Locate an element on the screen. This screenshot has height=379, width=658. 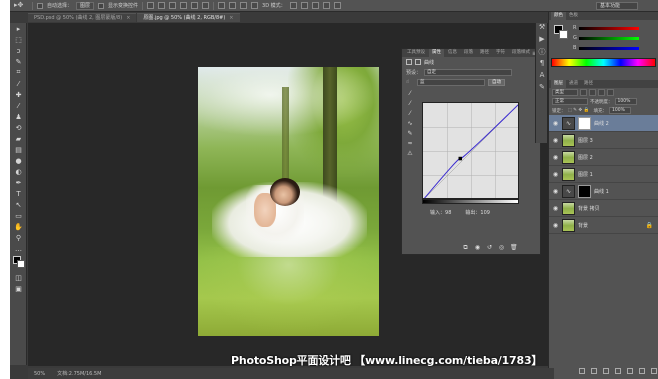
history-icon: ⚒ is located at coordinates (542, 29).